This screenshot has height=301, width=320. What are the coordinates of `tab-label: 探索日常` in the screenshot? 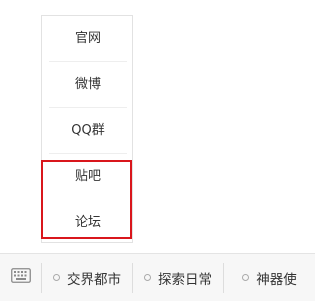 It's located at (185, 279).